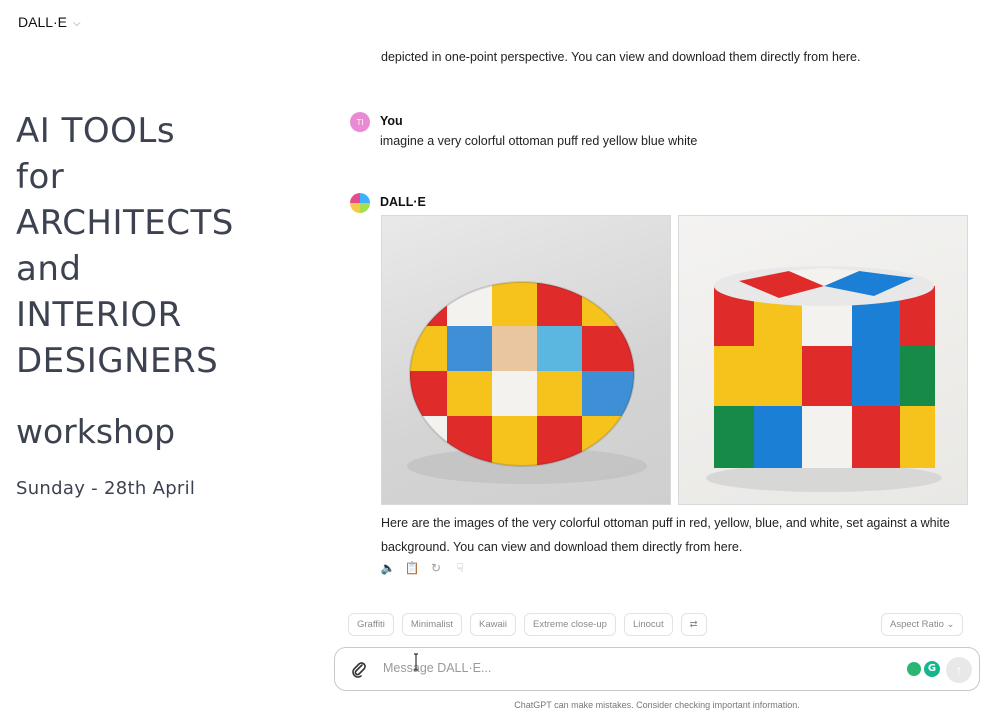 The width and height of the screenshot is (986, 720). What do you see at coordinates (432, 624) in the screenshot?
I see `style-chip: Minimalist` at bounding box center [432, 624].